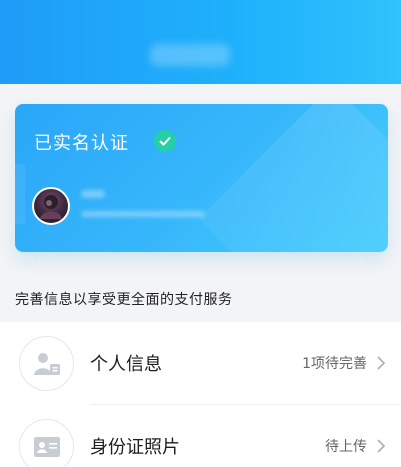  Describe the element at coordinates (334, 364) in the screenshot. I see `row-status: 1项待完善` at that location.